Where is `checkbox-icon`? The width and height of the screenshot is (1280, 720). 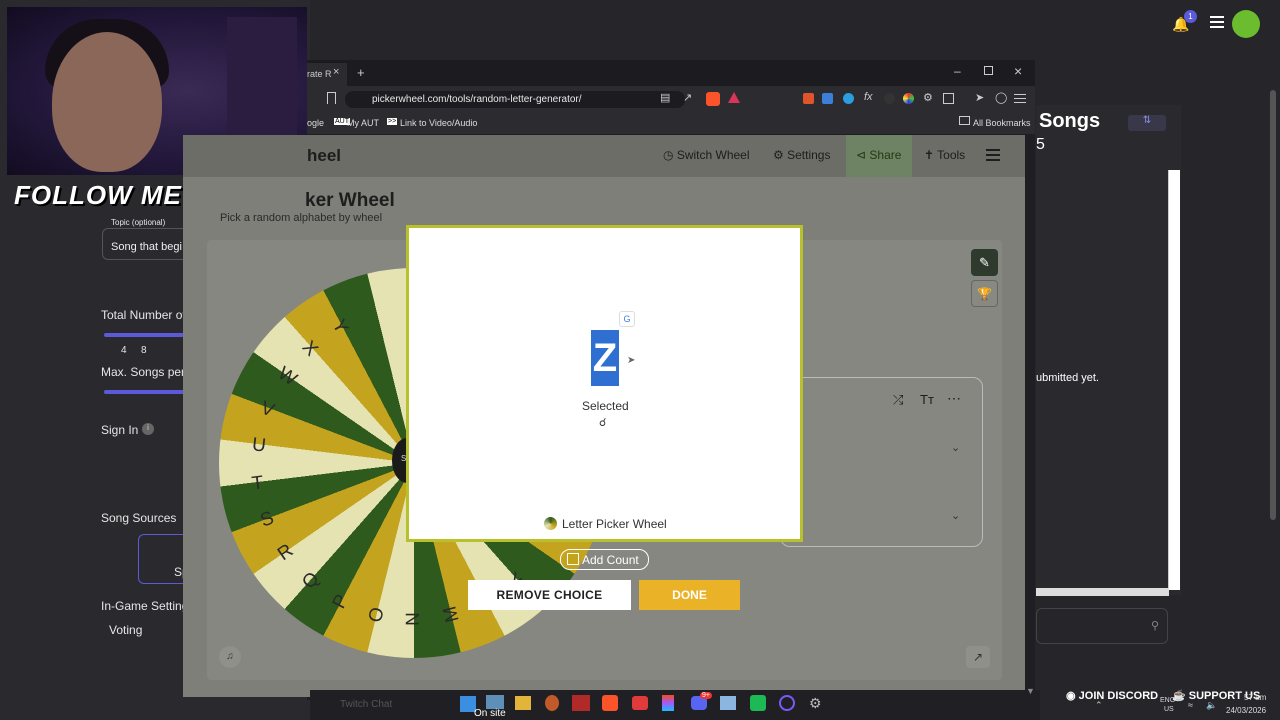 checkbox-icon is located at coordinates (573, 559).